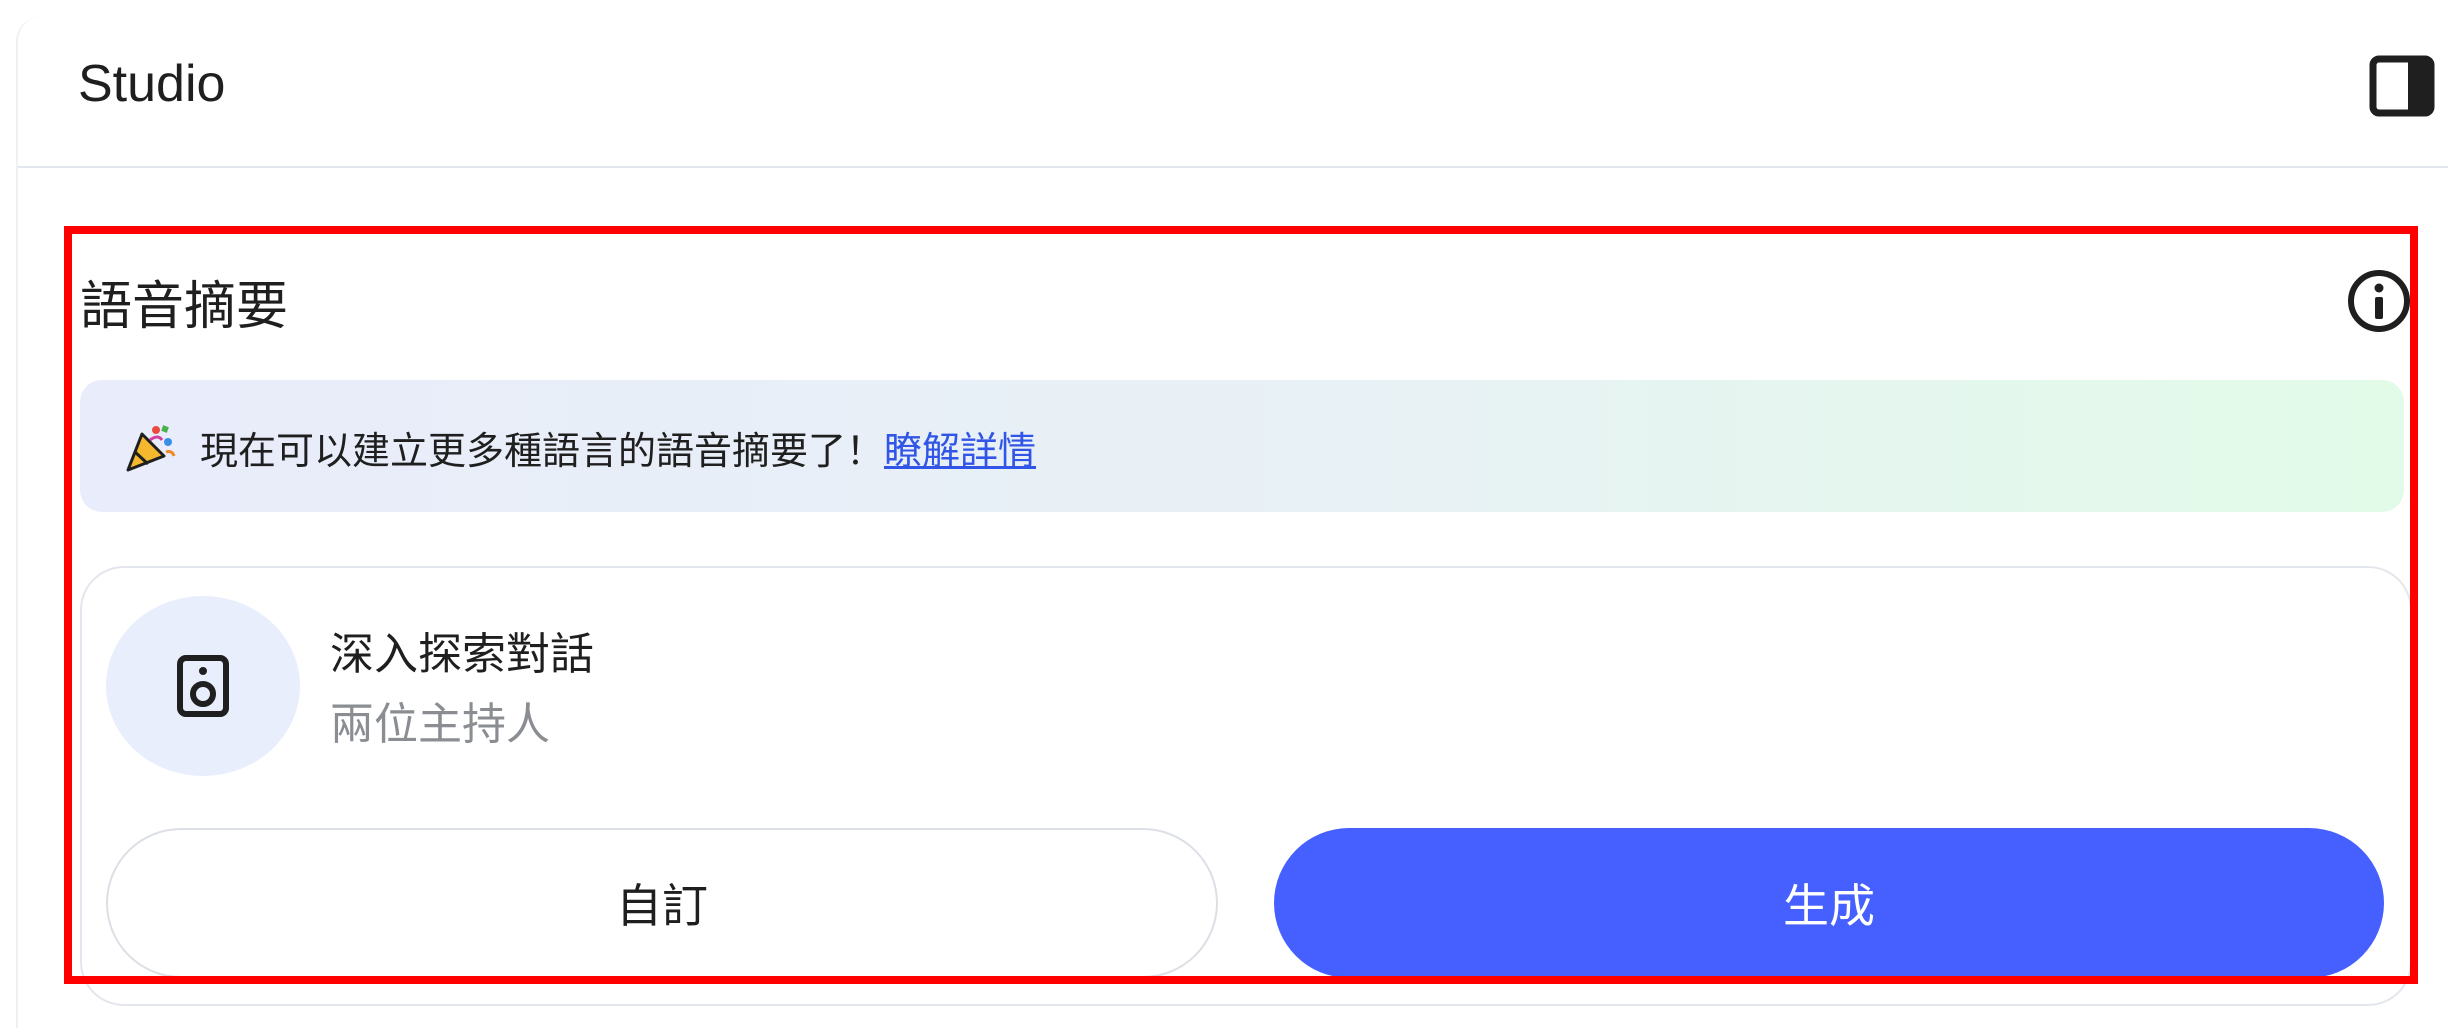  Describe the element at coordinates (2402, 86) in the screenshot. I see `dock-right-icon` at that location.